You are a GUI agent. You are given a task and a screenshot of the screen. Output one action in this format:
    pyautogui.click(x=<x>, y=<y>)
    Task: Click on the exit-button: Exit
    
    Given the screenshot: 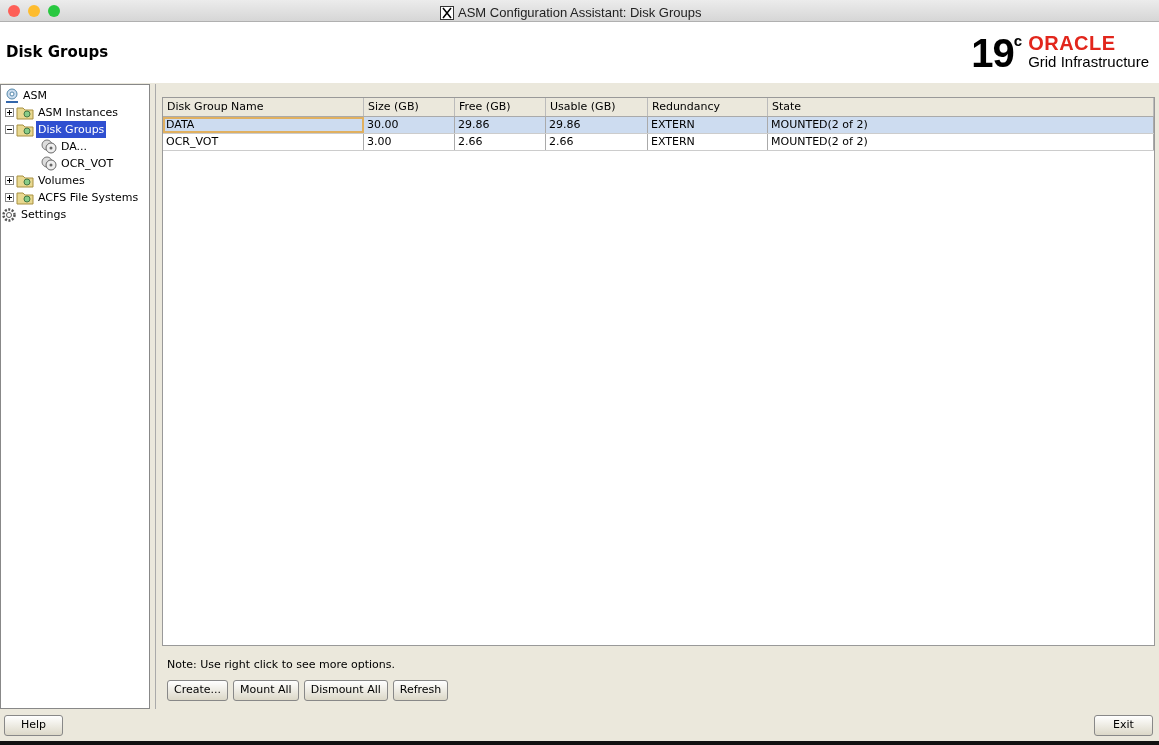 What is the action you would take?
    pyautogui.click(x=1123, y=725)
    